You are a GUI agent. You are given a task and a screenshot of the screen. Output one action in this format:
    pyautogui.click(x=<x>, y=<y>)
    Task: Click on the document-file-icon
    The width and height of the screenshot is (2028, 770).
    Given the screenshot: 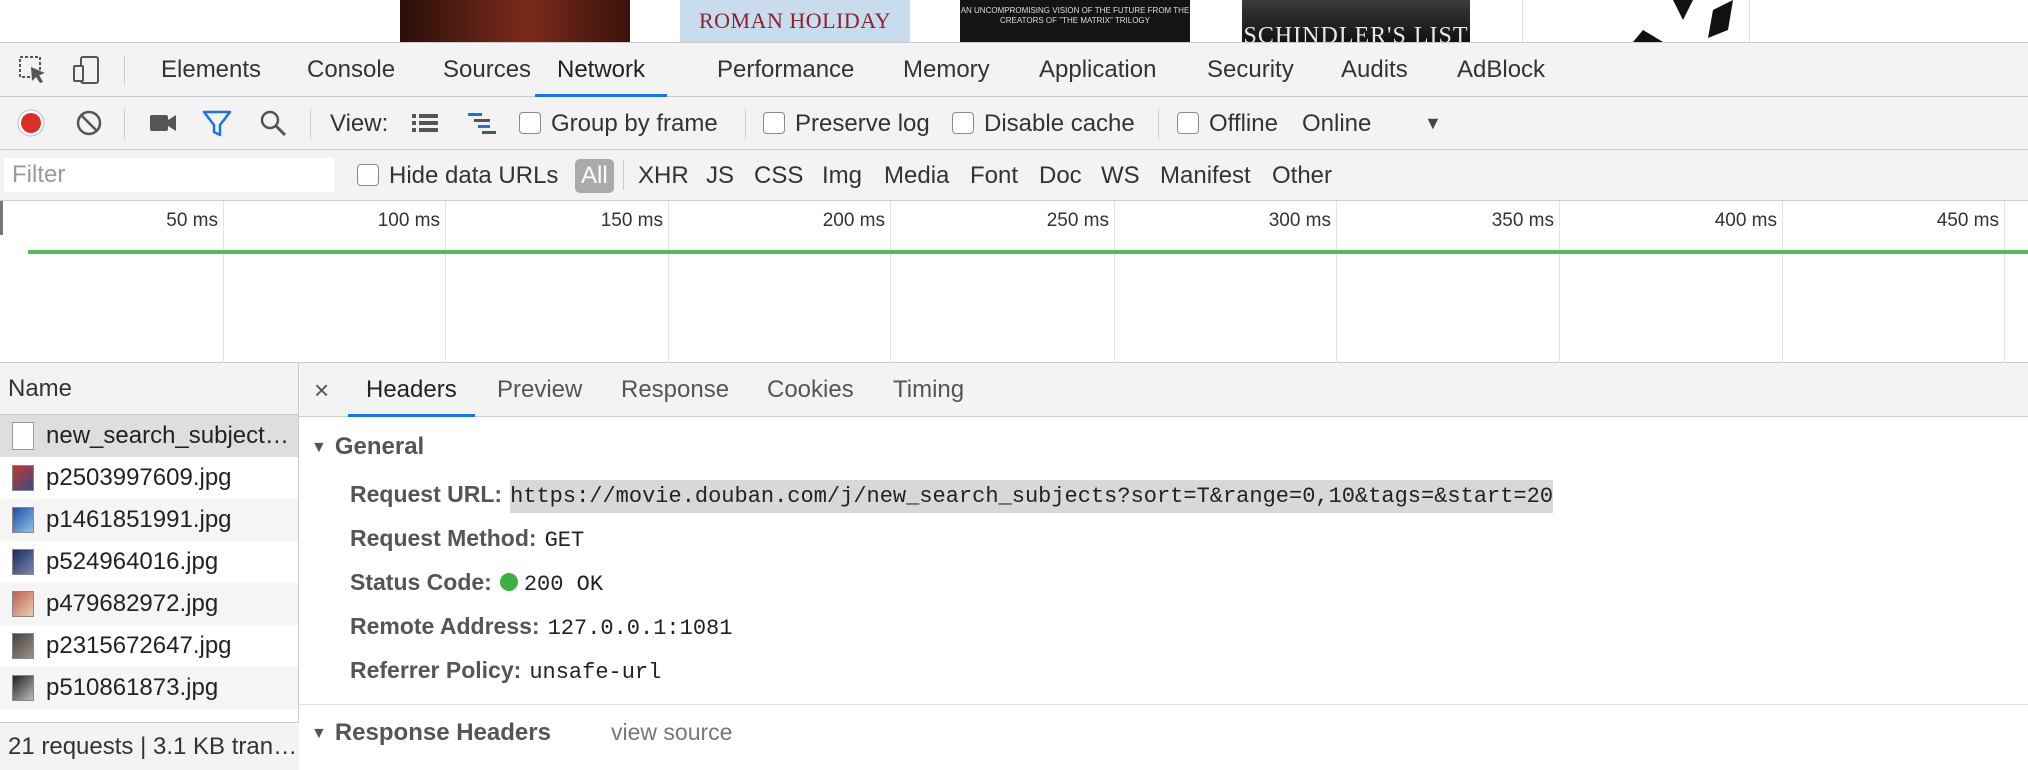 What is the action you would take?
    pyautogui.click(x=23, y=436)
    